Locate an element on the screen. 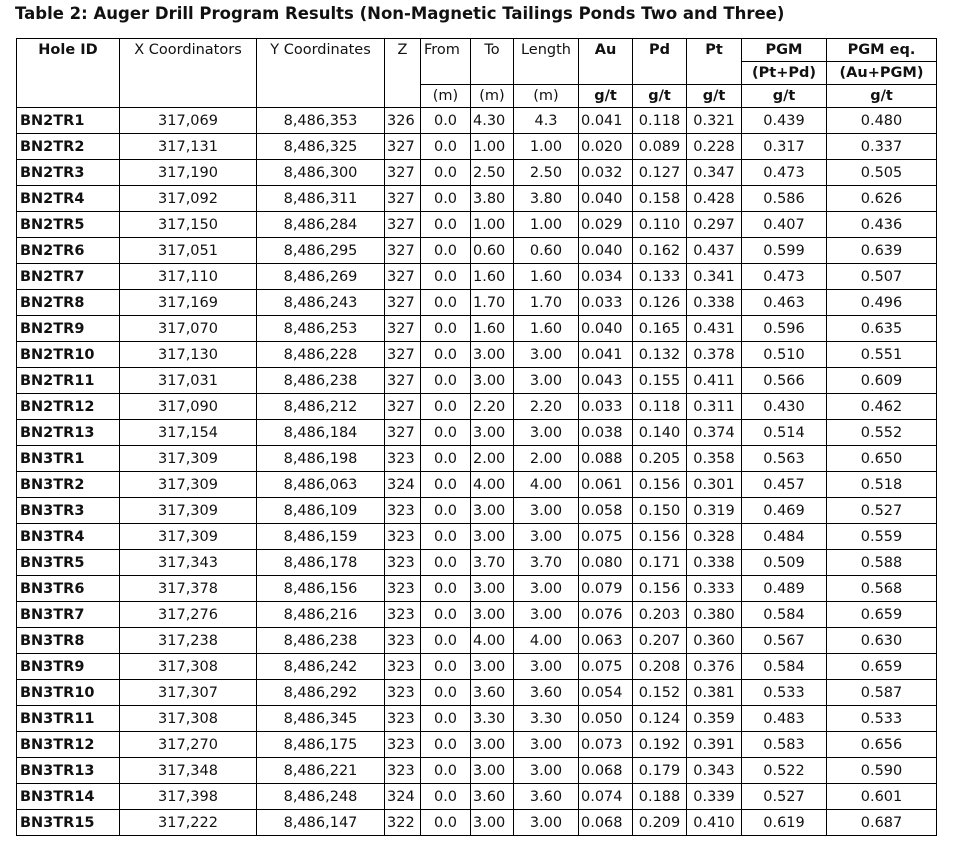 Image resolution: width=953 pixels, height=859 pixels. cell-pgm-eq: 0.639 is located at coordinates (881, 250).